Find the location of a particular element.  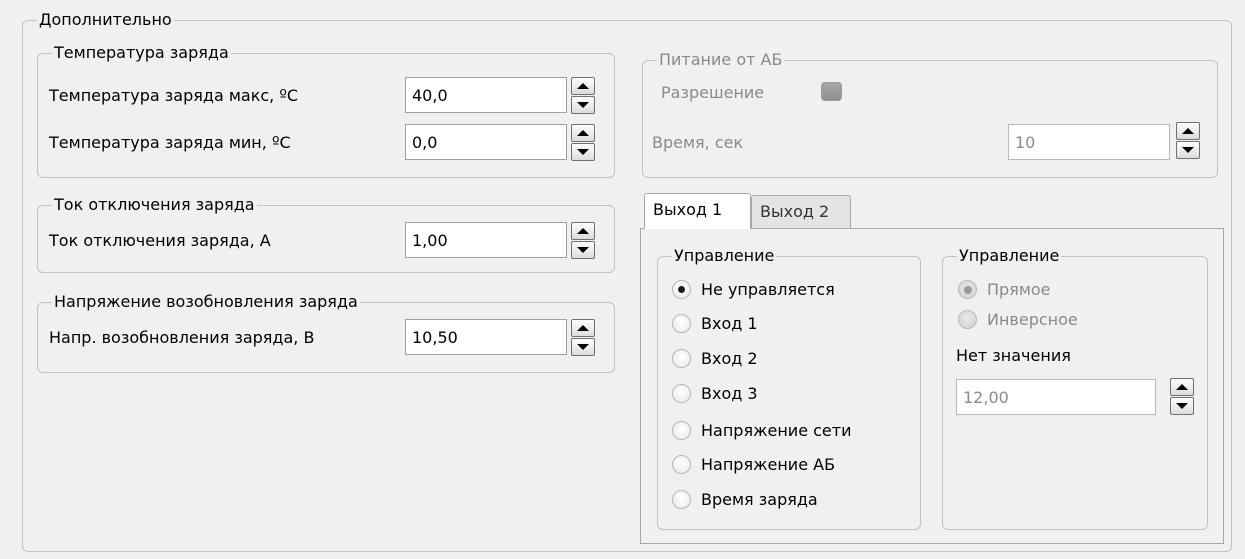

radio-label: Инверсное is located at coordinates (1032, 319).